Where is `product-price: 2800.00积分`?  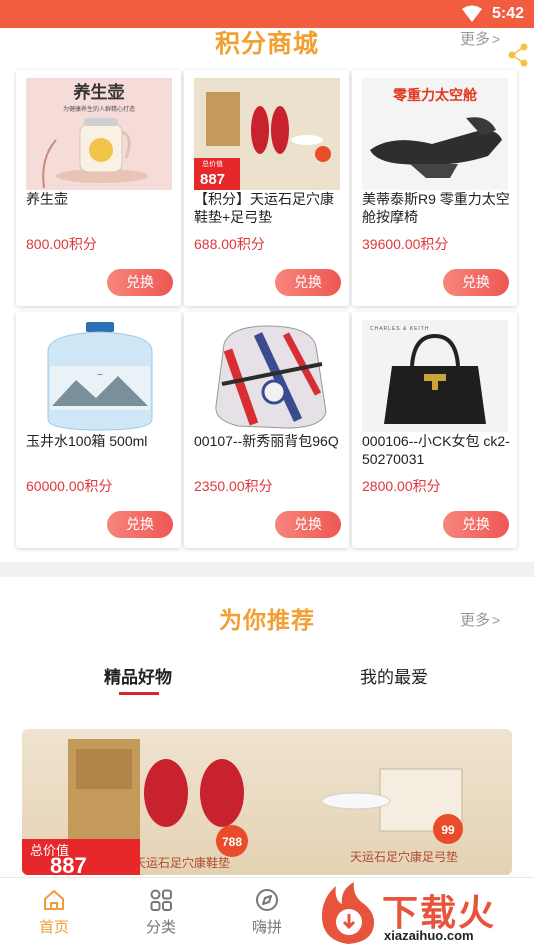 product-price: 2800.00积分 is located at coordinates (401, 486).